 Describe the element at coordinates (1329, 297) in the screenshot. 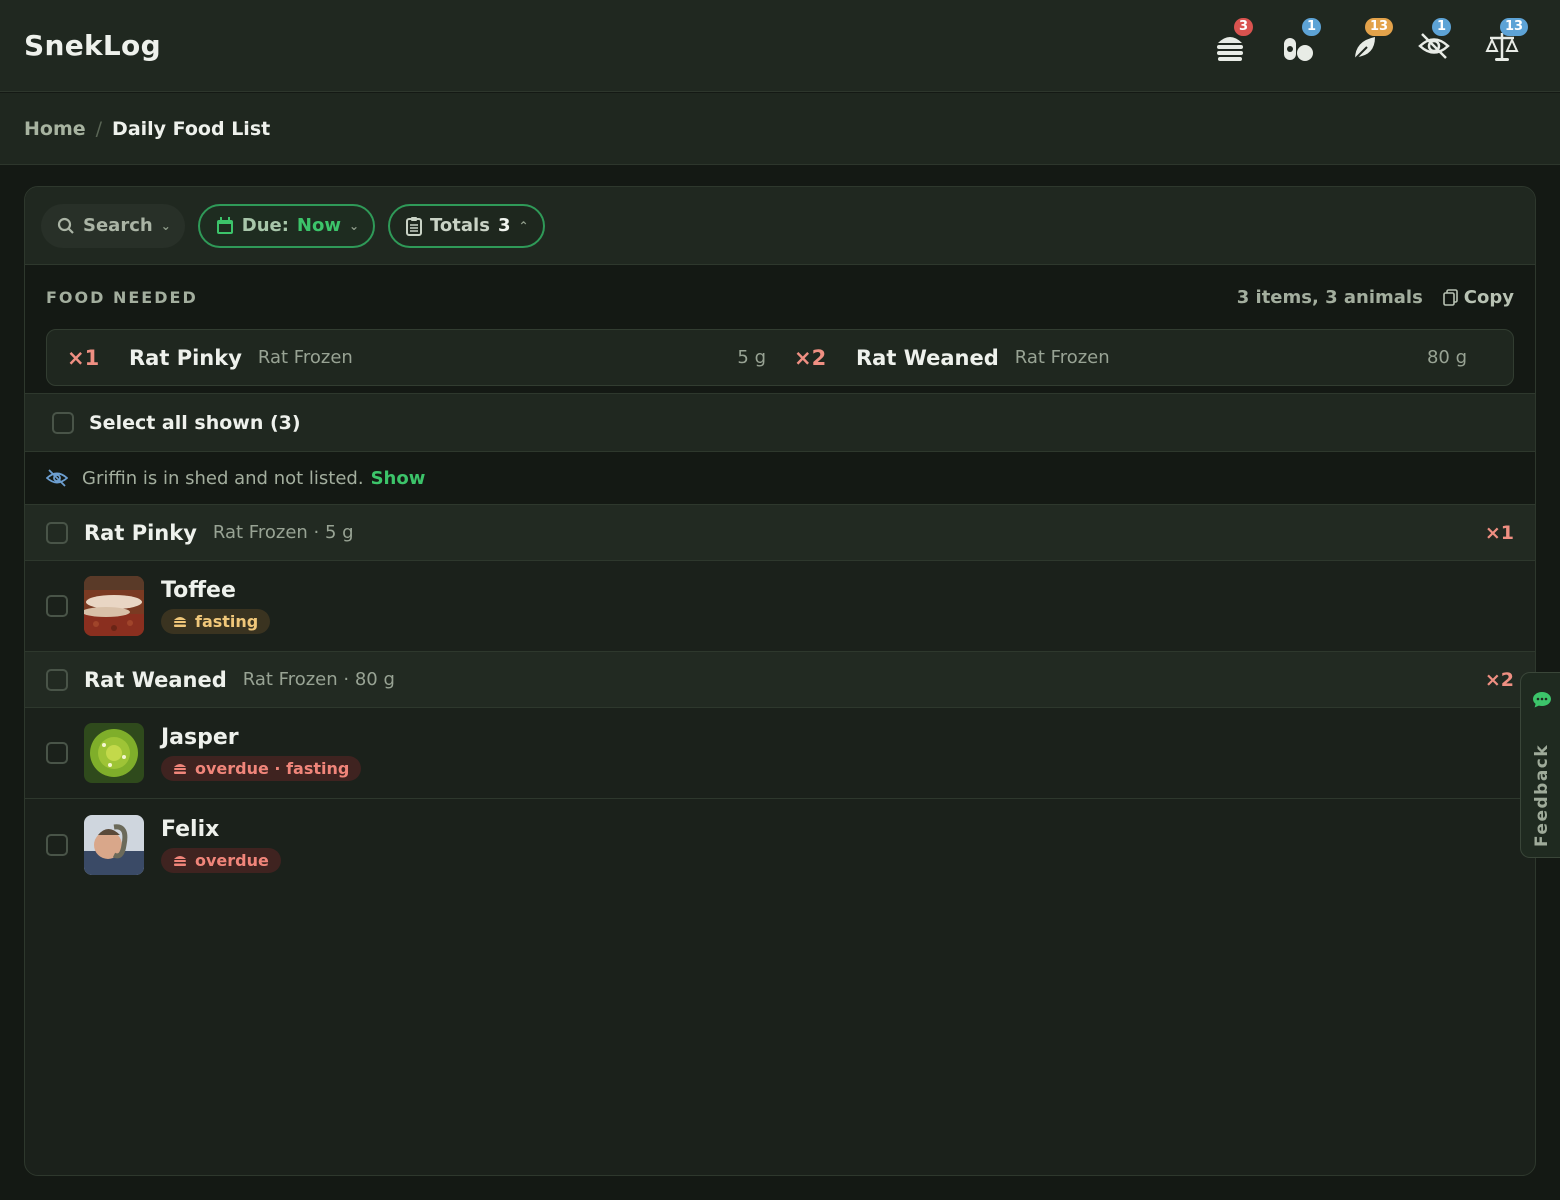

I see `food-needed-summary: 3 items, 3 animals` at that location.